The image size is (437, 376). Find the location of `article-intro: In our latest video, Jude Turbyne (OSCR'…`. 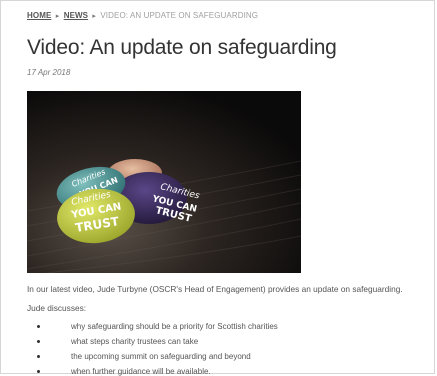

article-intro: In our latest video, Jude Turbyne (OSCR'… is located at coordinates (215, 289).